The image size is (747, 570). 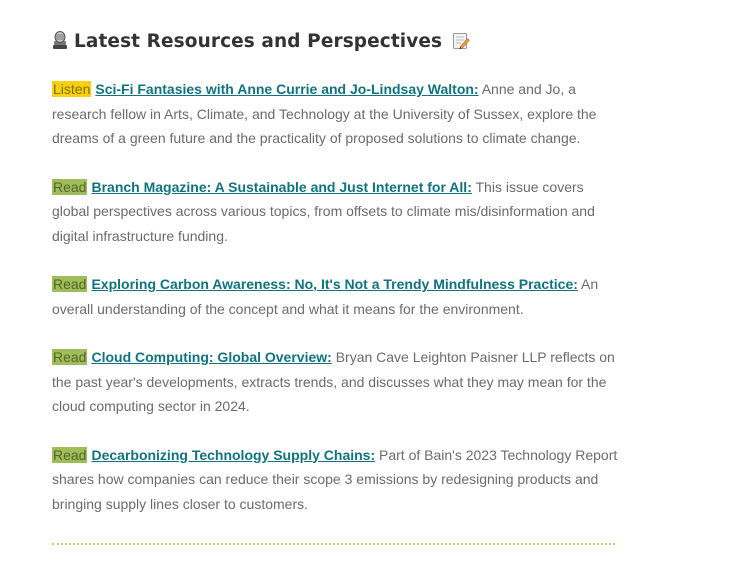 What do you see at coordinates (60, 41) in the screenshot?
I see `microphone-icon` at bounding box center [60, 41].